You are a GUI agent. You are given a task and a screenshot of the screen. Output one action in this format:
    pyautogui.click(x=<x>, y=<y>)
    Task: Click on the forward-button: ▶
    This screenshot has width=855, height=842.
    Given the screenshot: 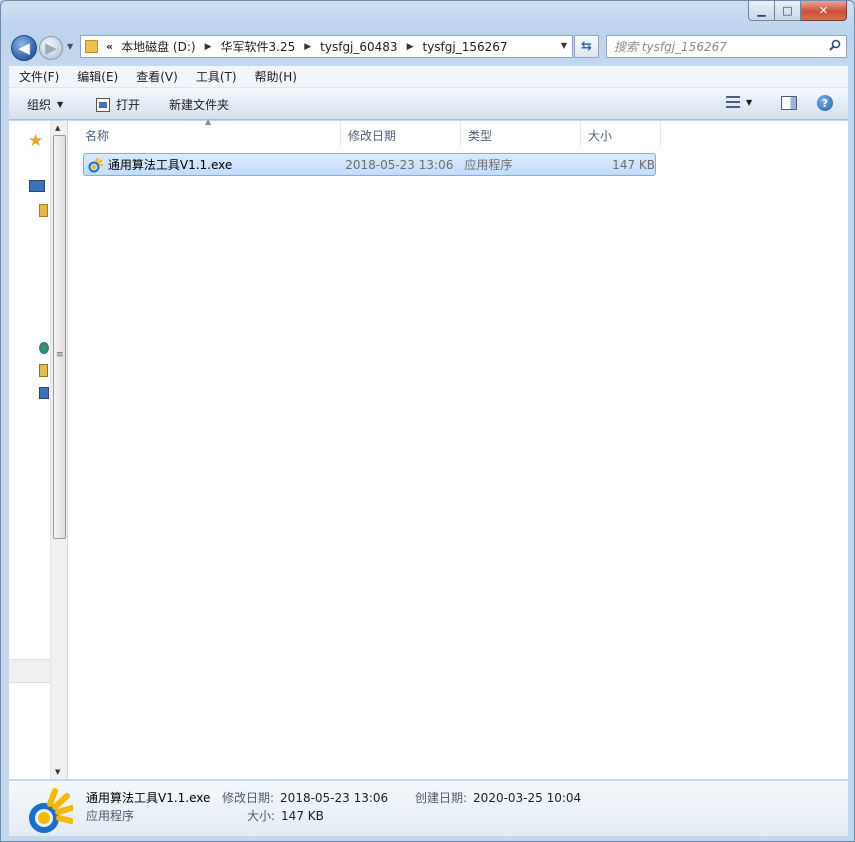 What is the action you would take?
    pyautogui.click(x=51, y=48)
    